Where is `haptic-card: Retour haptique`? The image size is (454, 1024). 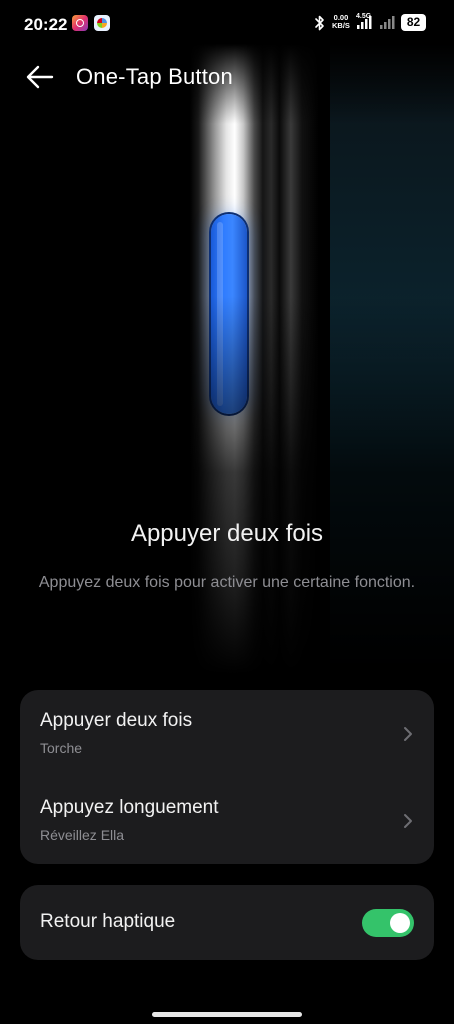
haptic-card: Retour haptique is located at coordinates (227, 922).